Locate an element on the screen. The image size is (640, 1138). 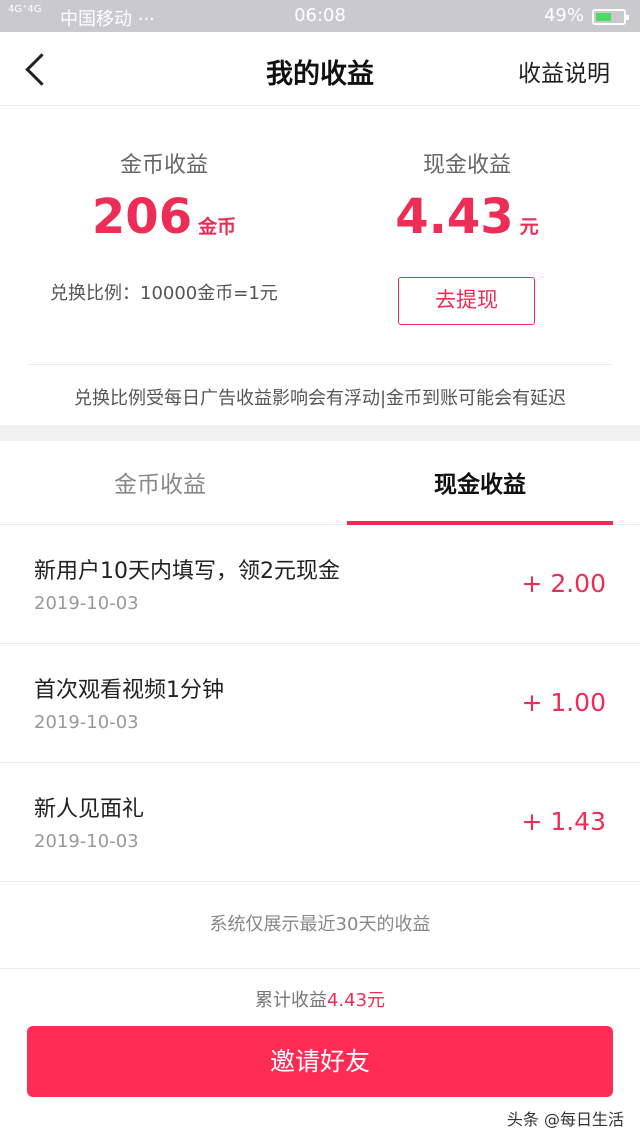
coin-earnings-value: 206 is located at coordinates (142, 217).